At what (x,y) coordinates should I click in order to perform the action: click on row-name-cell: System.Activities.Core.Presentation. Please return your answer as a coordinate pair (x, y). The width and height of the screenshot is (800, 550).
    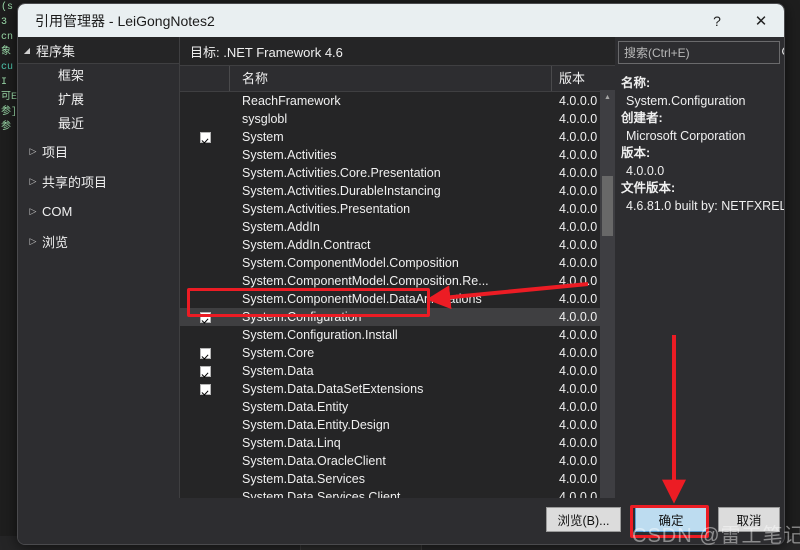
    Looking at the image, I should click on (341, 173).